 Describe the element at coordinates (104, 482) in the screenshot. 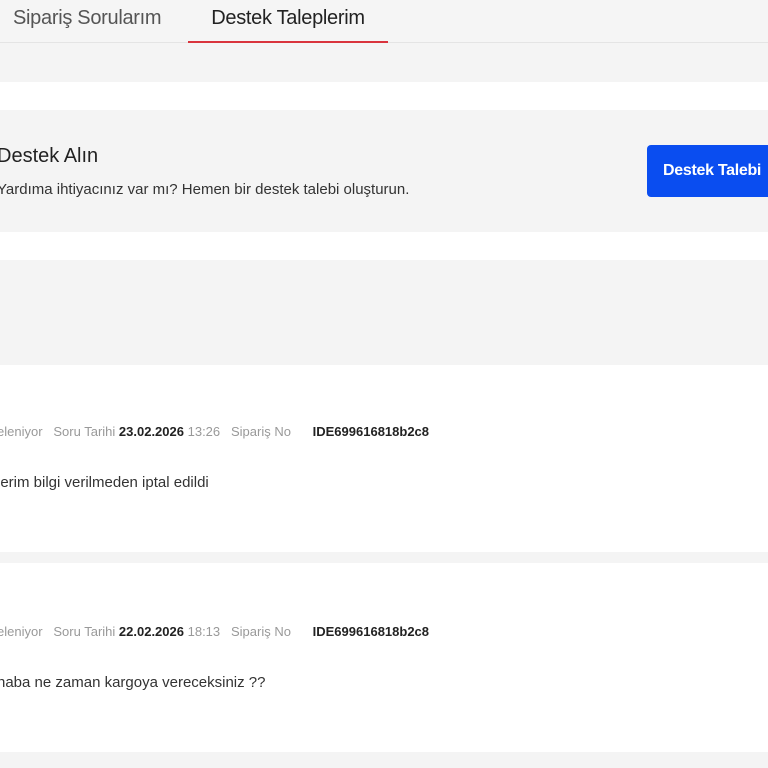

I see `ticket-message: lerim bilgi verilmeden iptal edildi` at that location.